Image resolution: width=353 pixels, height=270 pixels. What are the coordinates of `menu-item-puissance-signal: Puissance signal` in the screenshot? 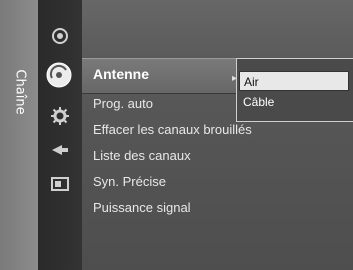 It's located at (142, 207).